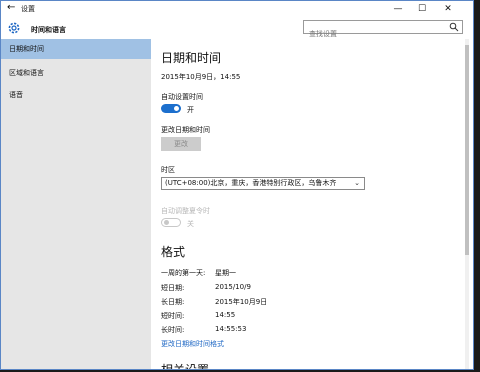  Describe the element at coordinates (168, 170) in the screenshot. I see `timezone-label: 时区` at that location.